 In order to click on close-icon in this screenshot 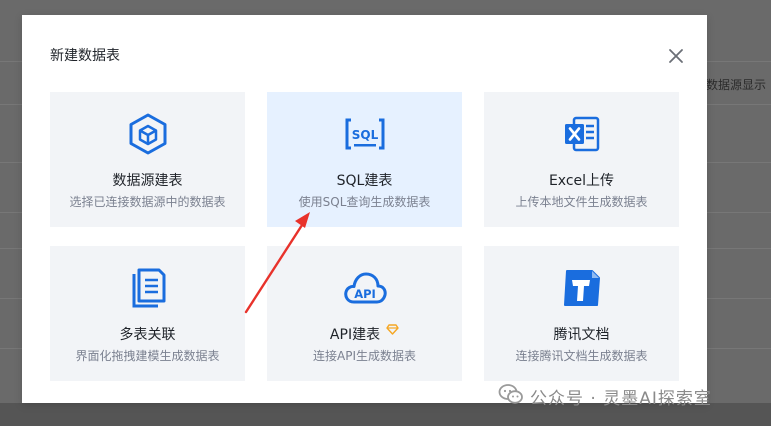, I will do `click(676, 56)`.